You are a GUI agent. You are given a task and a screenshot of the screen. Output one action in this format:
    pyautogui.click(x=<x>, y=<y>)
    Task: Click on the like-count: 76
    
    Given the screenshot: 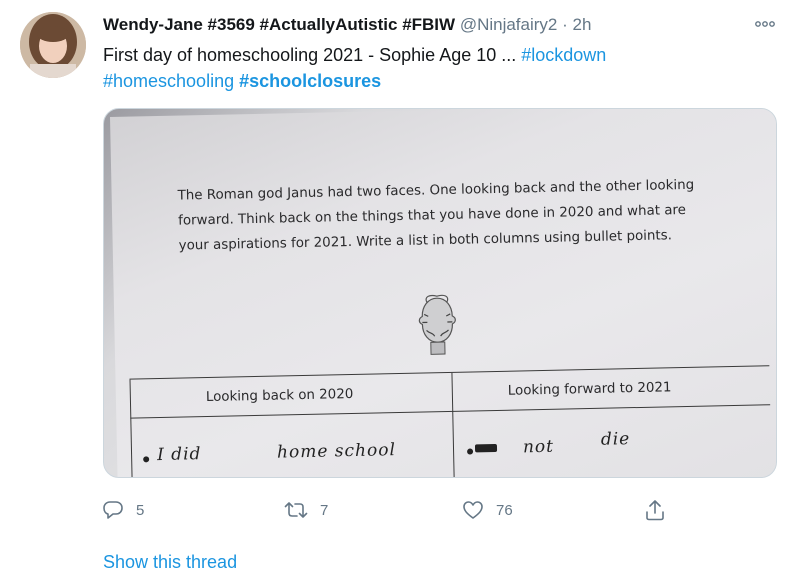 What is the action you would take?
    pyautogui.click(x=504, y=510)
    